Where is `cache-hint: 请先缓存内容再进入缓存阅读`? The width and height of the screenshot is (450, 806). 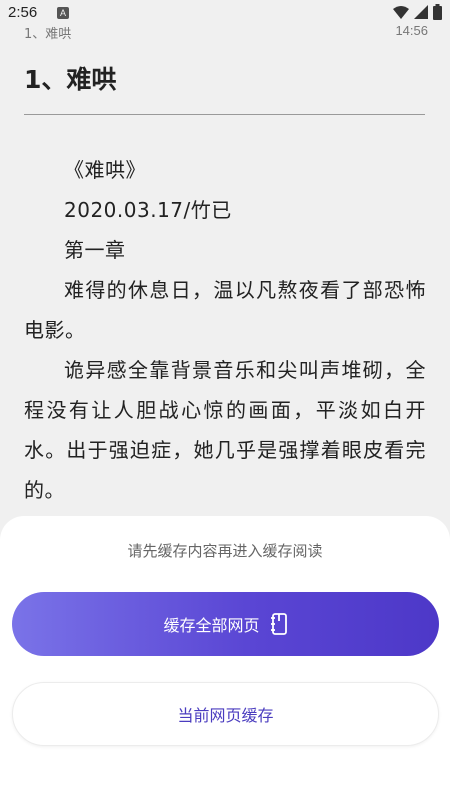 cache-hint: 请先缓存内容再进入缓存阅读 is located at coordinates (225, 551).